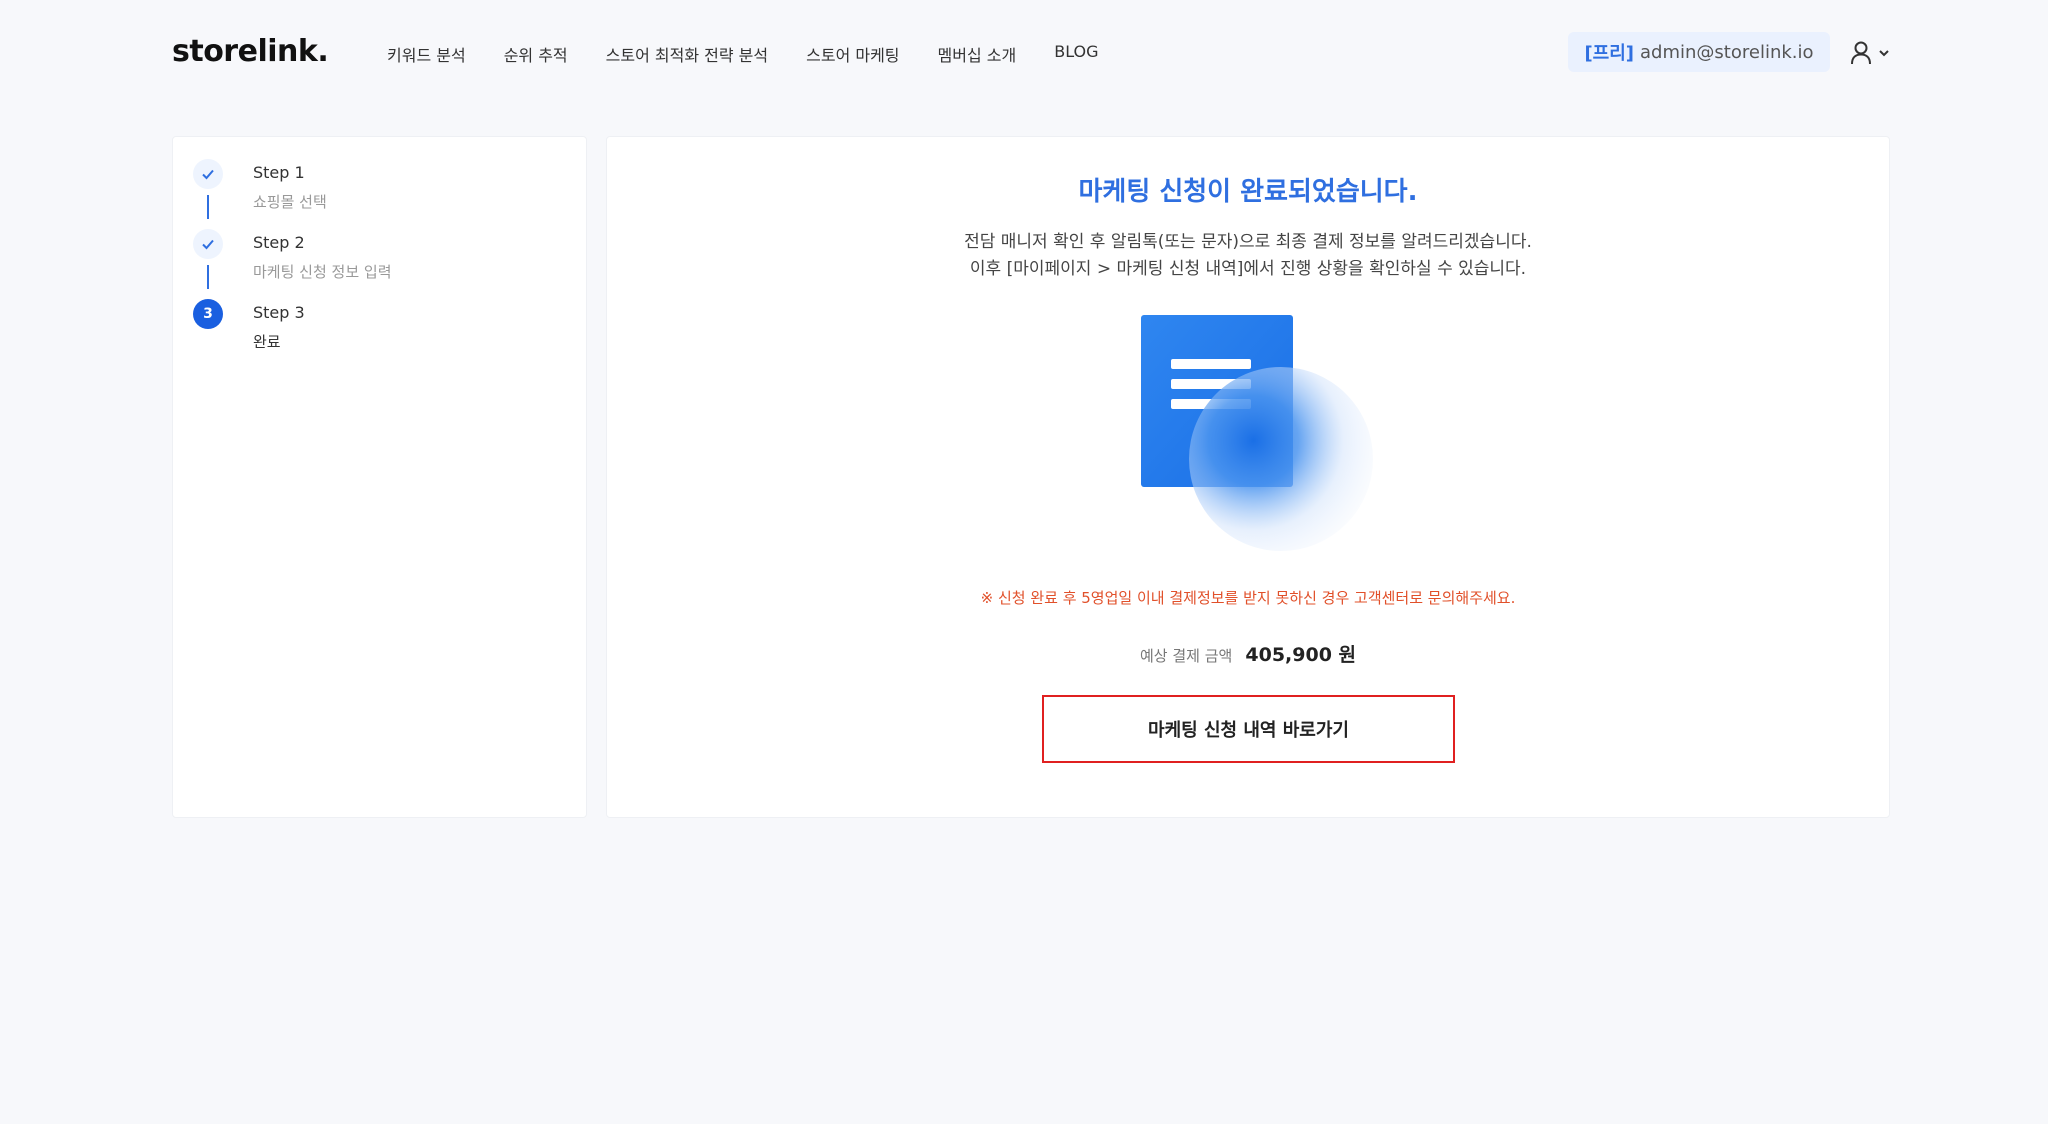 This screenshot has height=1124, width=2048. Describe the element at coordinates (290, 202) in the screenshot. I see `step-1-subtitle: 쇼핑몰 선택` at that location.